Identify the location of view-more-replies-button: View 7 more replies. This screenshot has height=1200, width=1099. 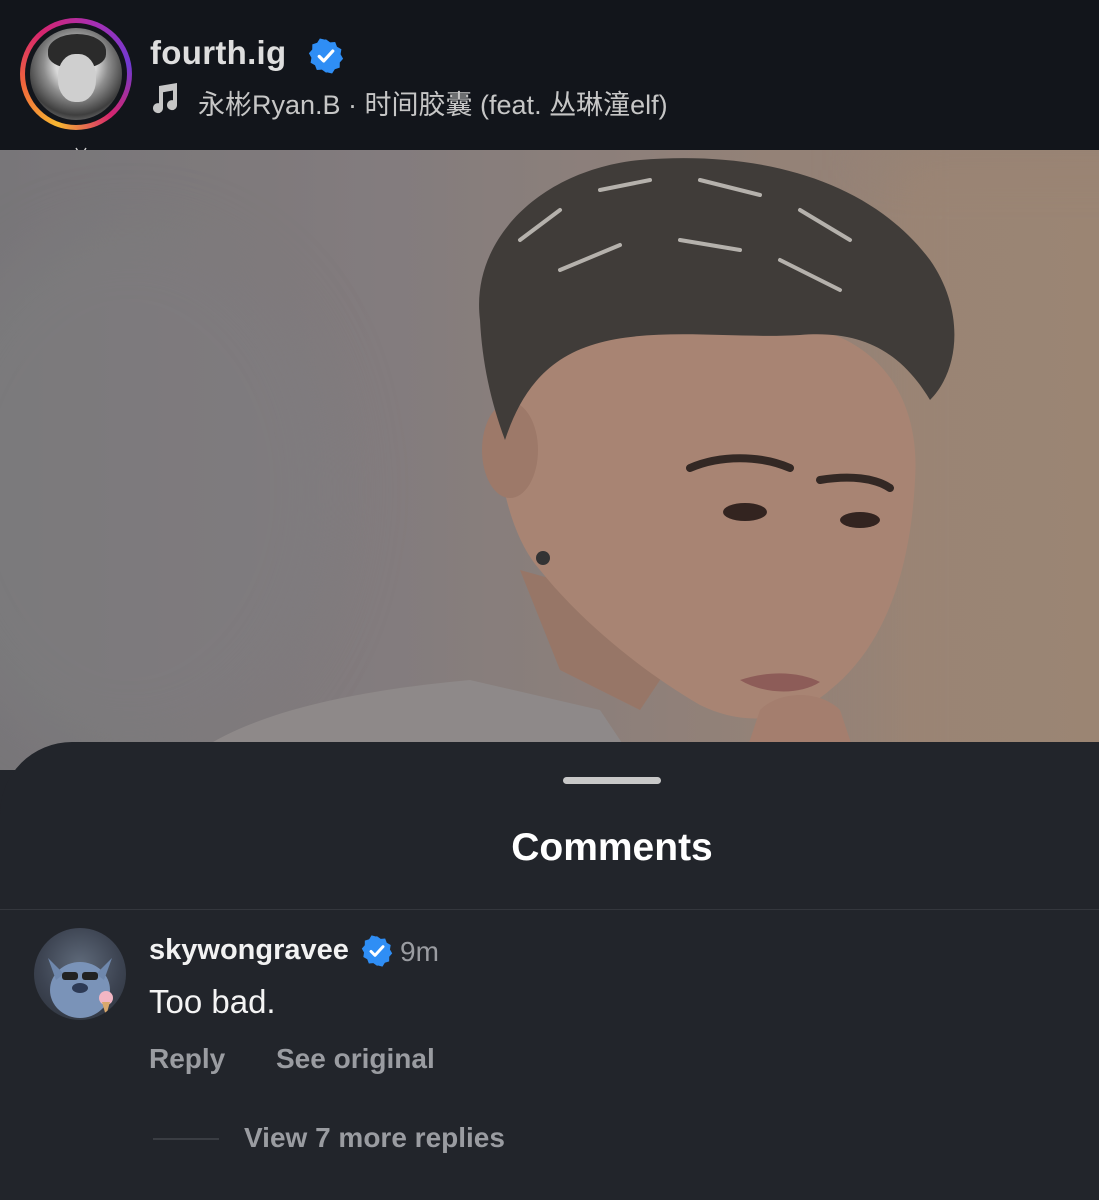
(374, 1138).